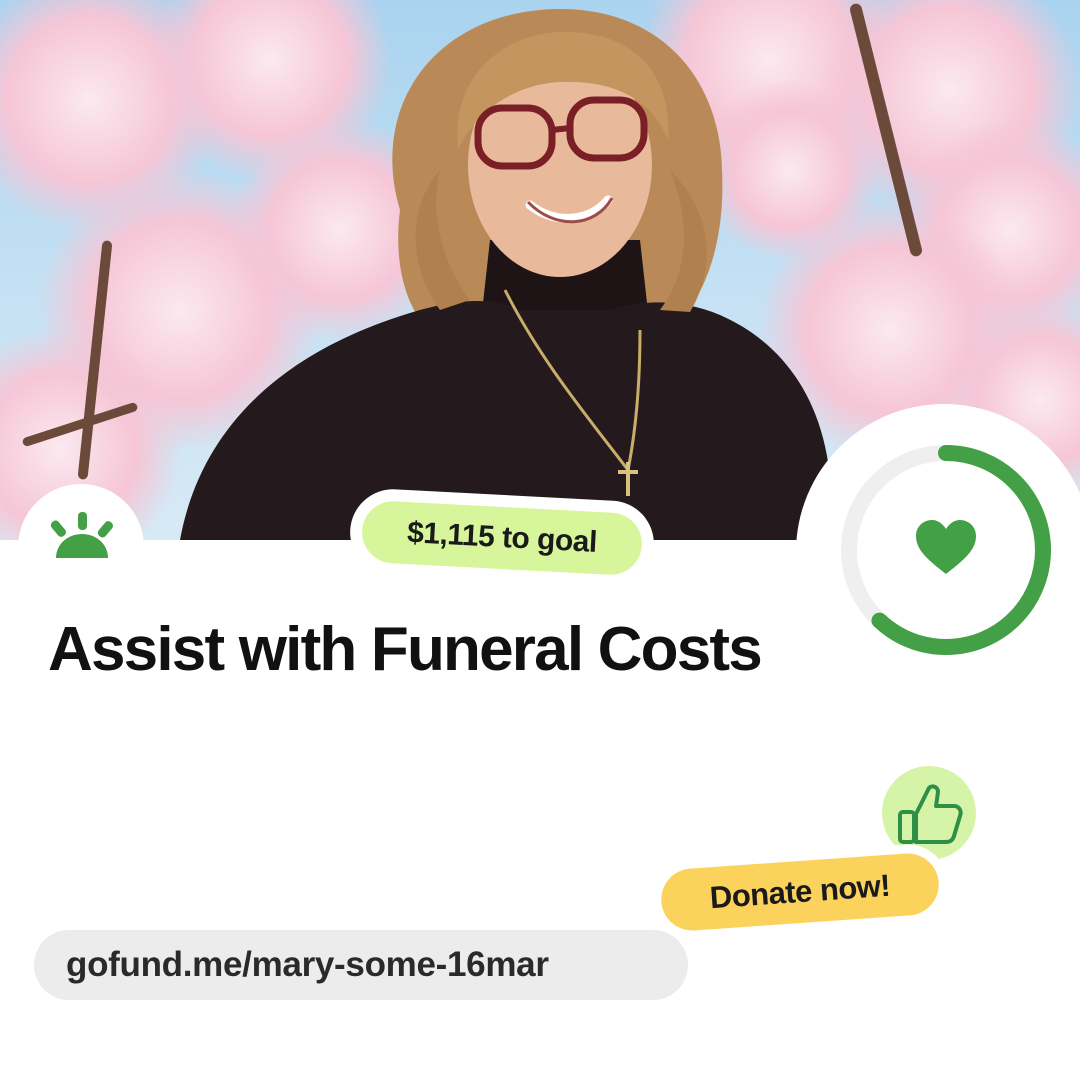 This screenshot has width=1080, height=1080. Describe the element at coordinates (405, 649) in the screenshot. I see `campaign-title: Assist with Funeral Costs` at that location.